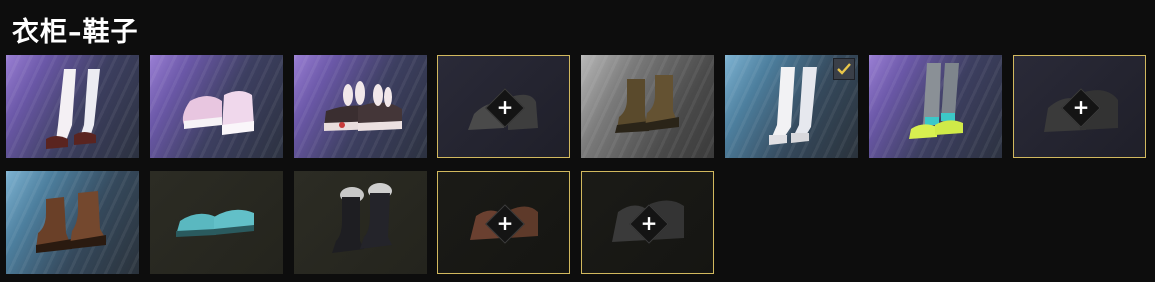 The height and width of the screenshot is (282, 1155). Describe the element at coordinates (73, 109) in the screenshot. I see `stockings-maryjane-icon` at that location.